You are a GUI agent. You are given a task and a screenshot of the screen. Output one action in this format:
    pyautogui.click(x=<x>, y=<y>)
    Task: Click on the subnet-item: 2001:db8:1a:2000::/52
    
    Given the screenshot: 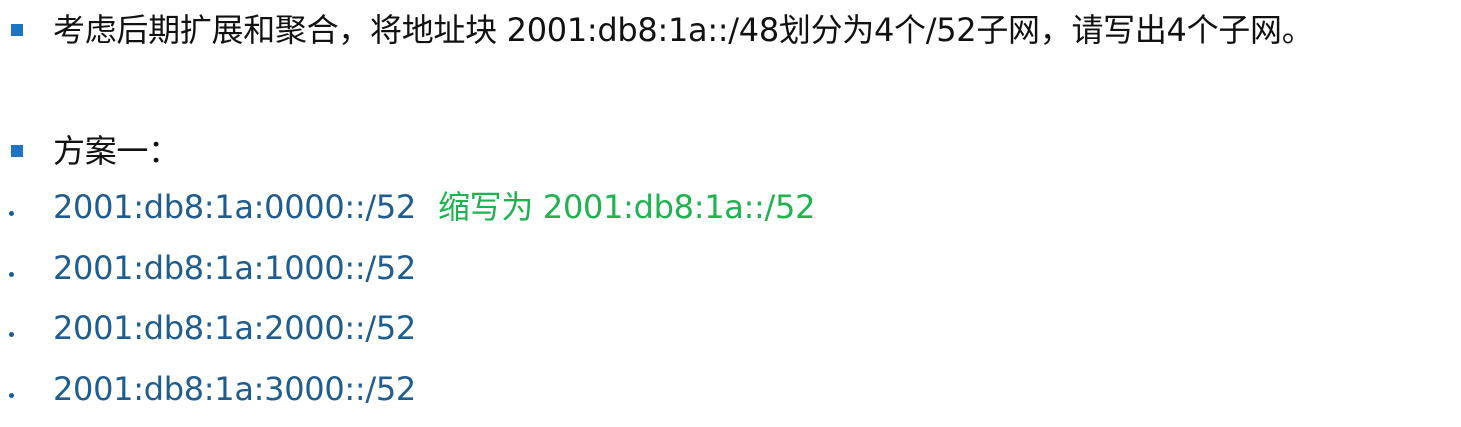 What is the action you would take?
    pyautogui.click(x=730, y=328)
    